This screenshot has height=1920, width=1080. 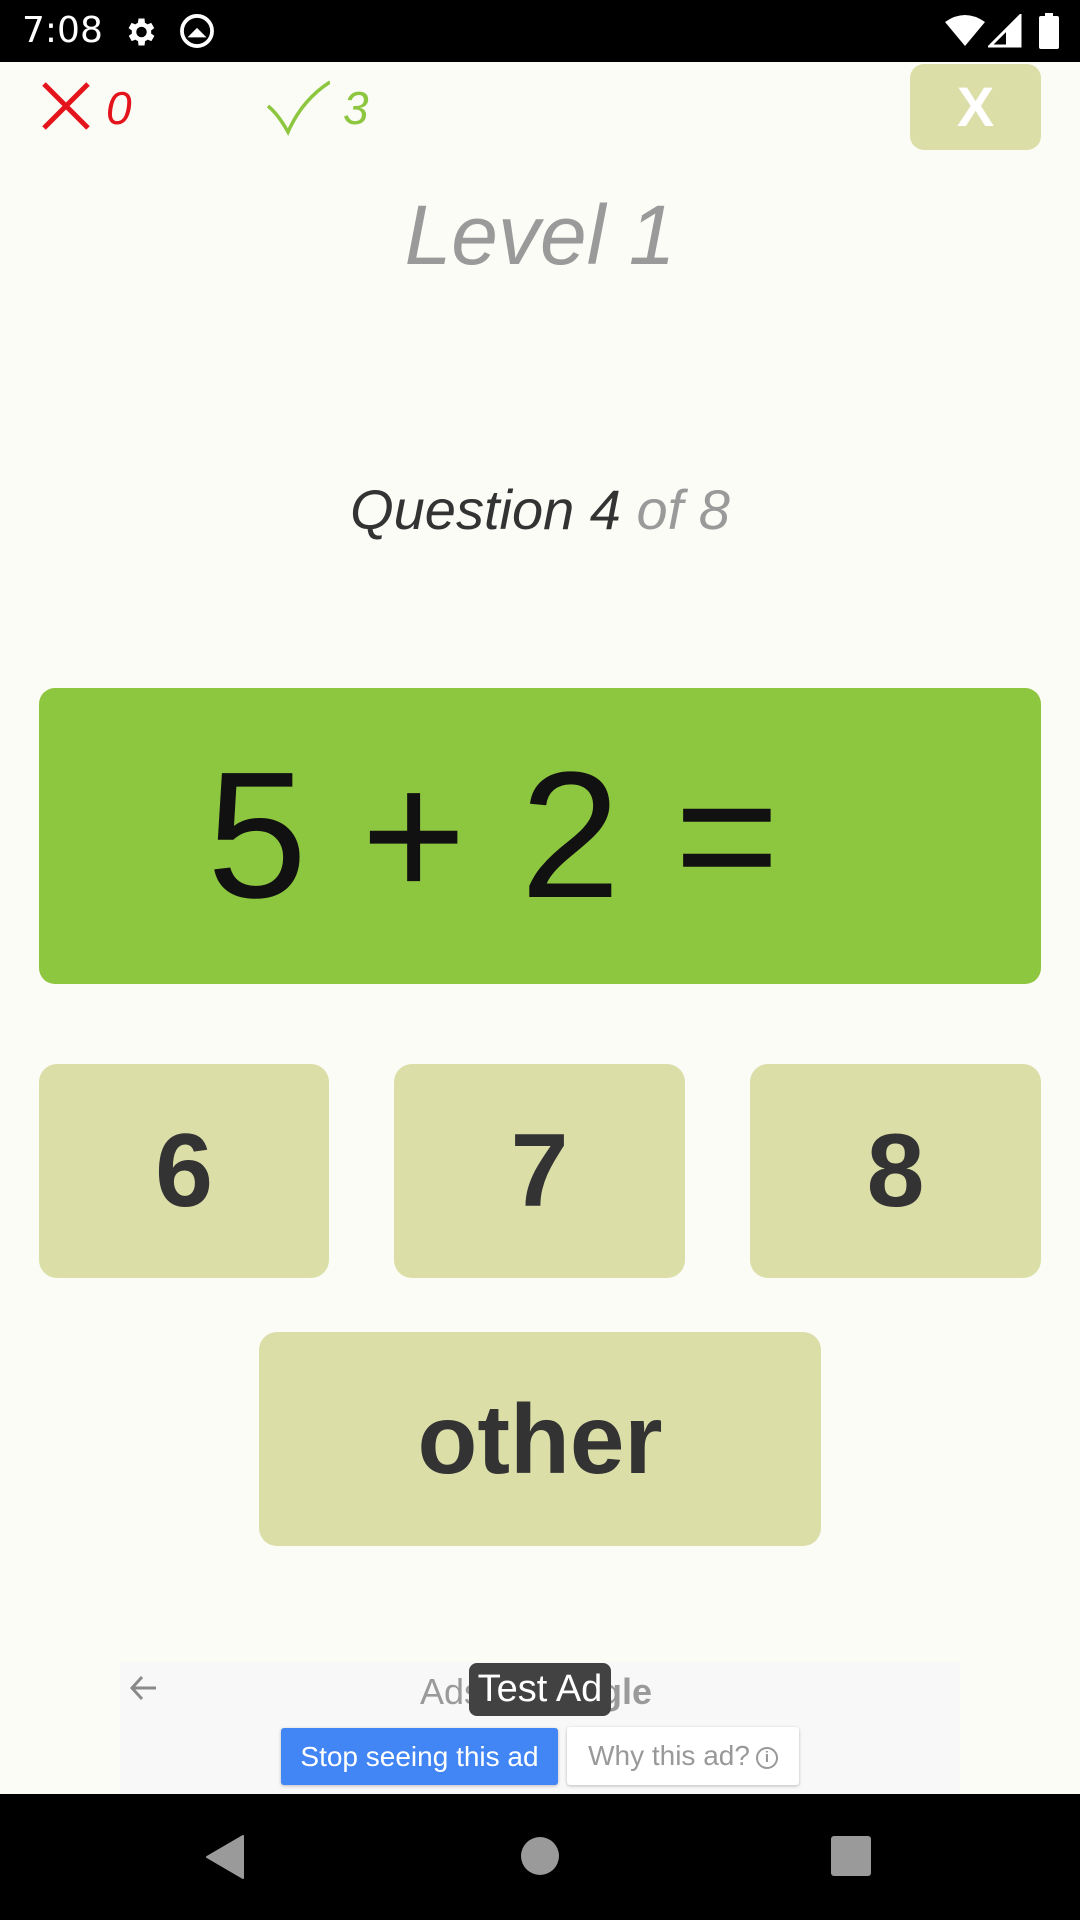 I want to click on nav-recents-icon, so click(x=851, y=1856).